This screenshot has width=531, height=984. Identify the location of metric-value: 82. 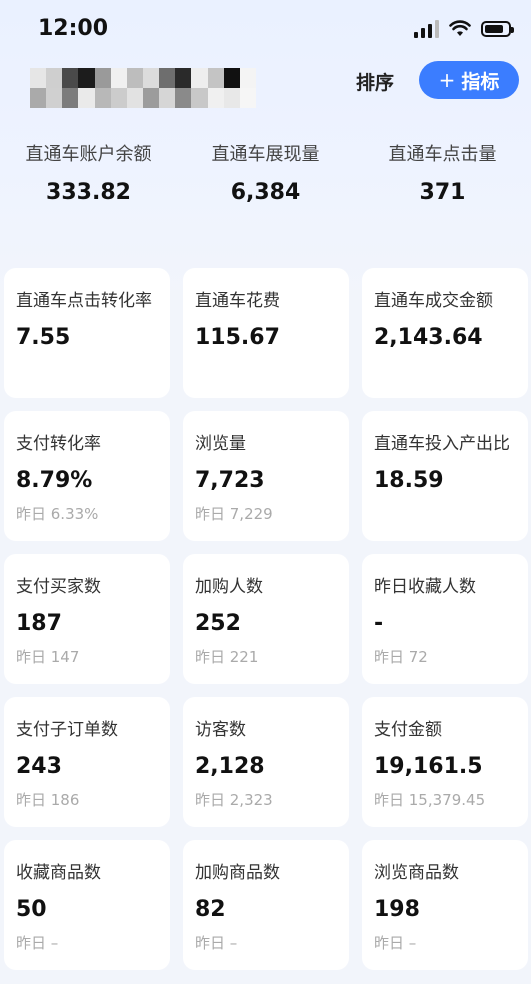
(210, 909).